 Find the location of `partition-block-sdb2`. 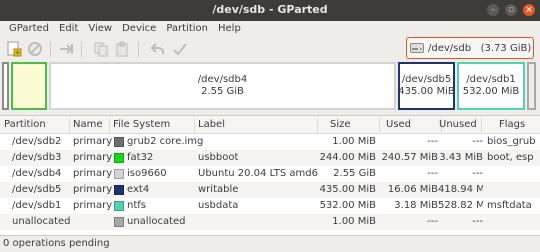

partition-block-sdb2 is located at coordinates (5, 86).